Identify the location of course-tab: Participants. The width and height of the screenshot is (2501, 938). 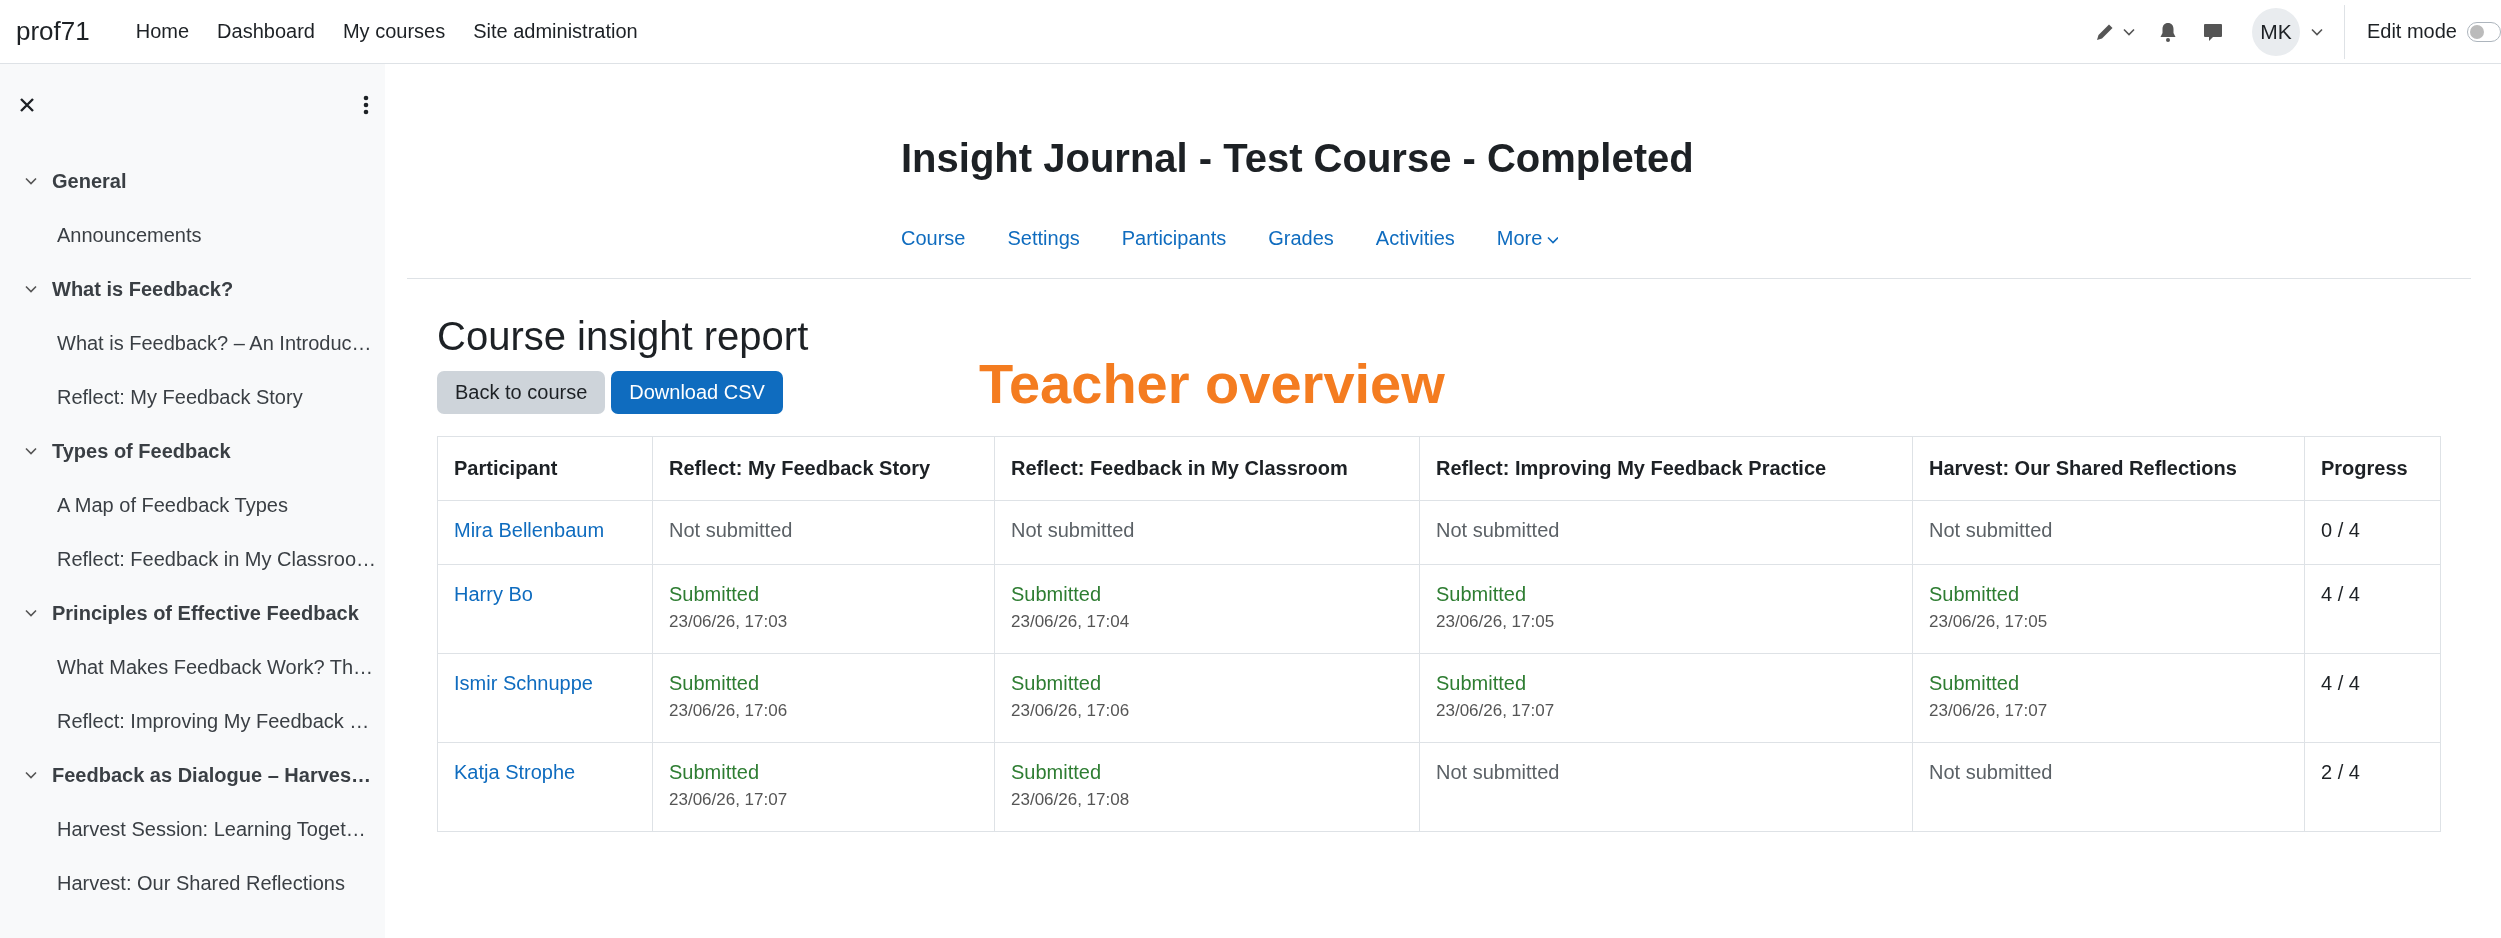
(1174, 238).